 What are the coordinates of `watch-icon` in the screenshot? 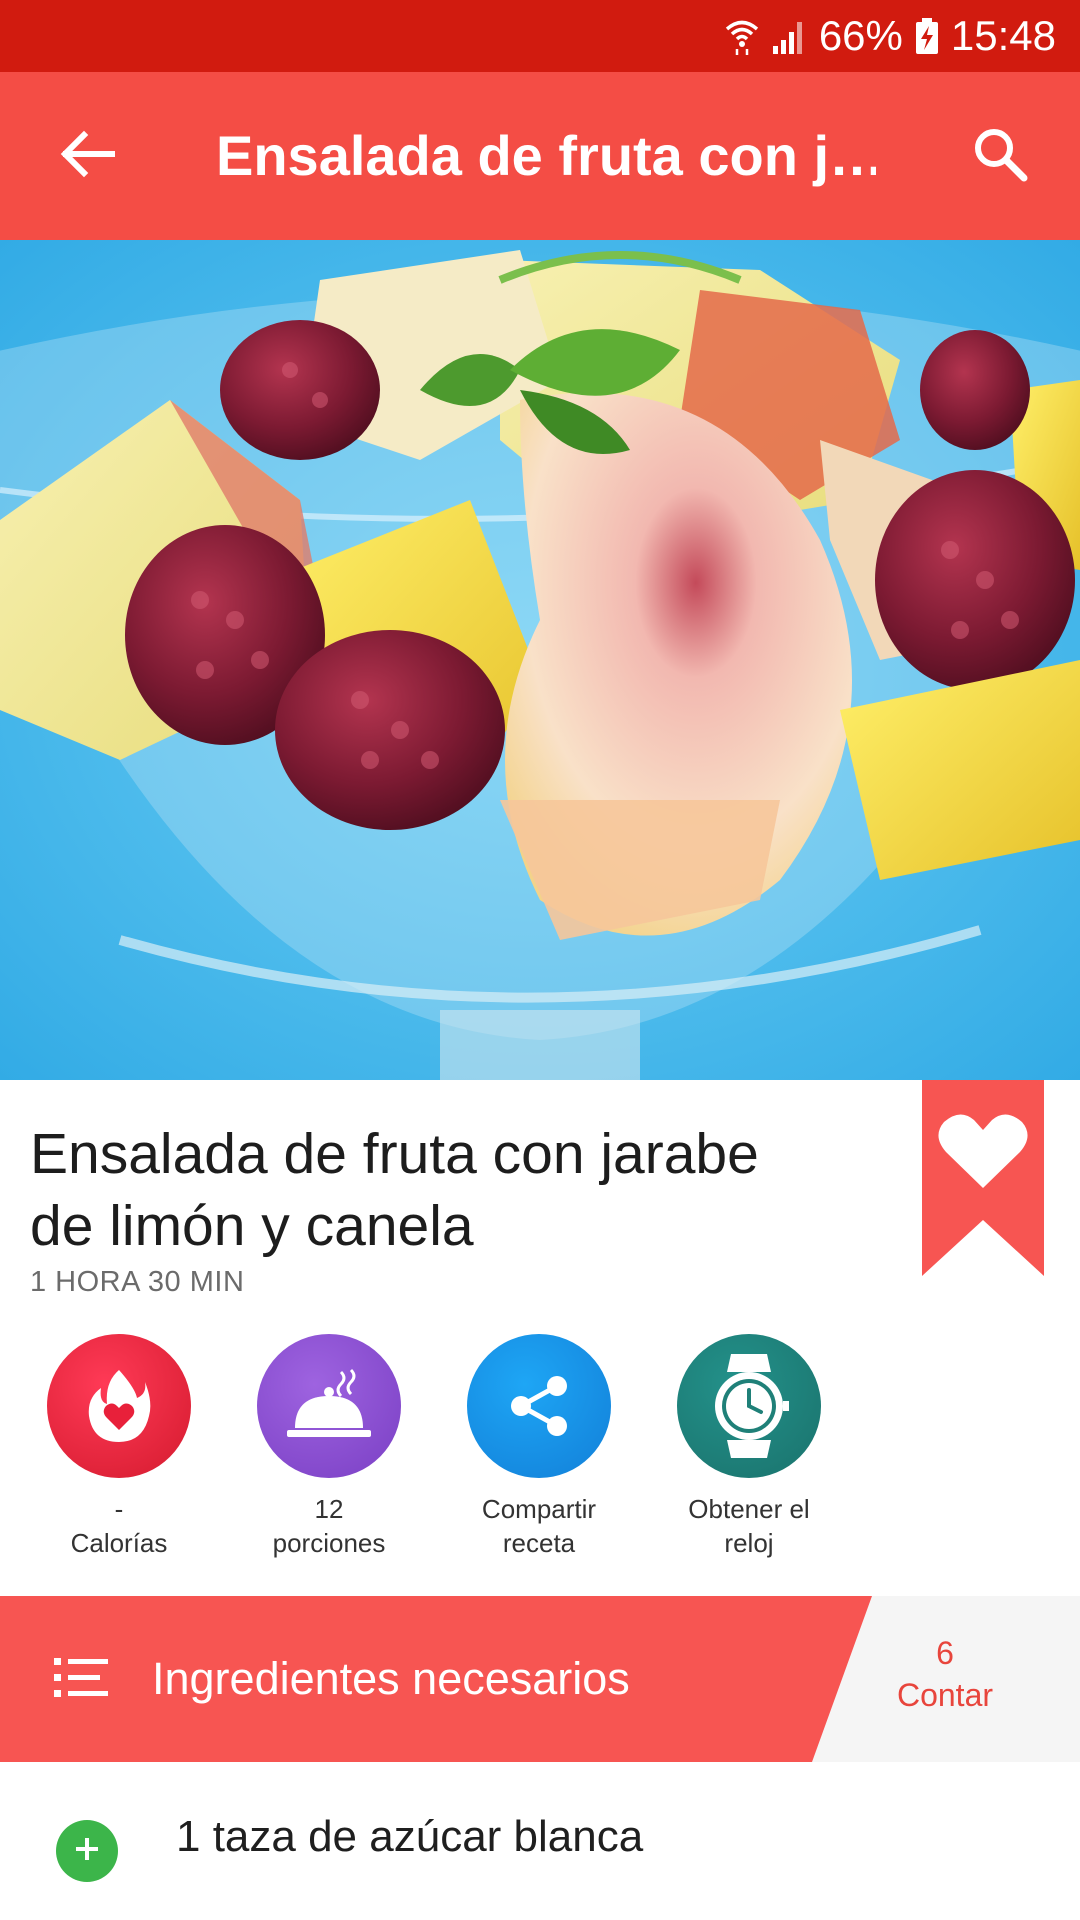 It's located at (749, 1406).